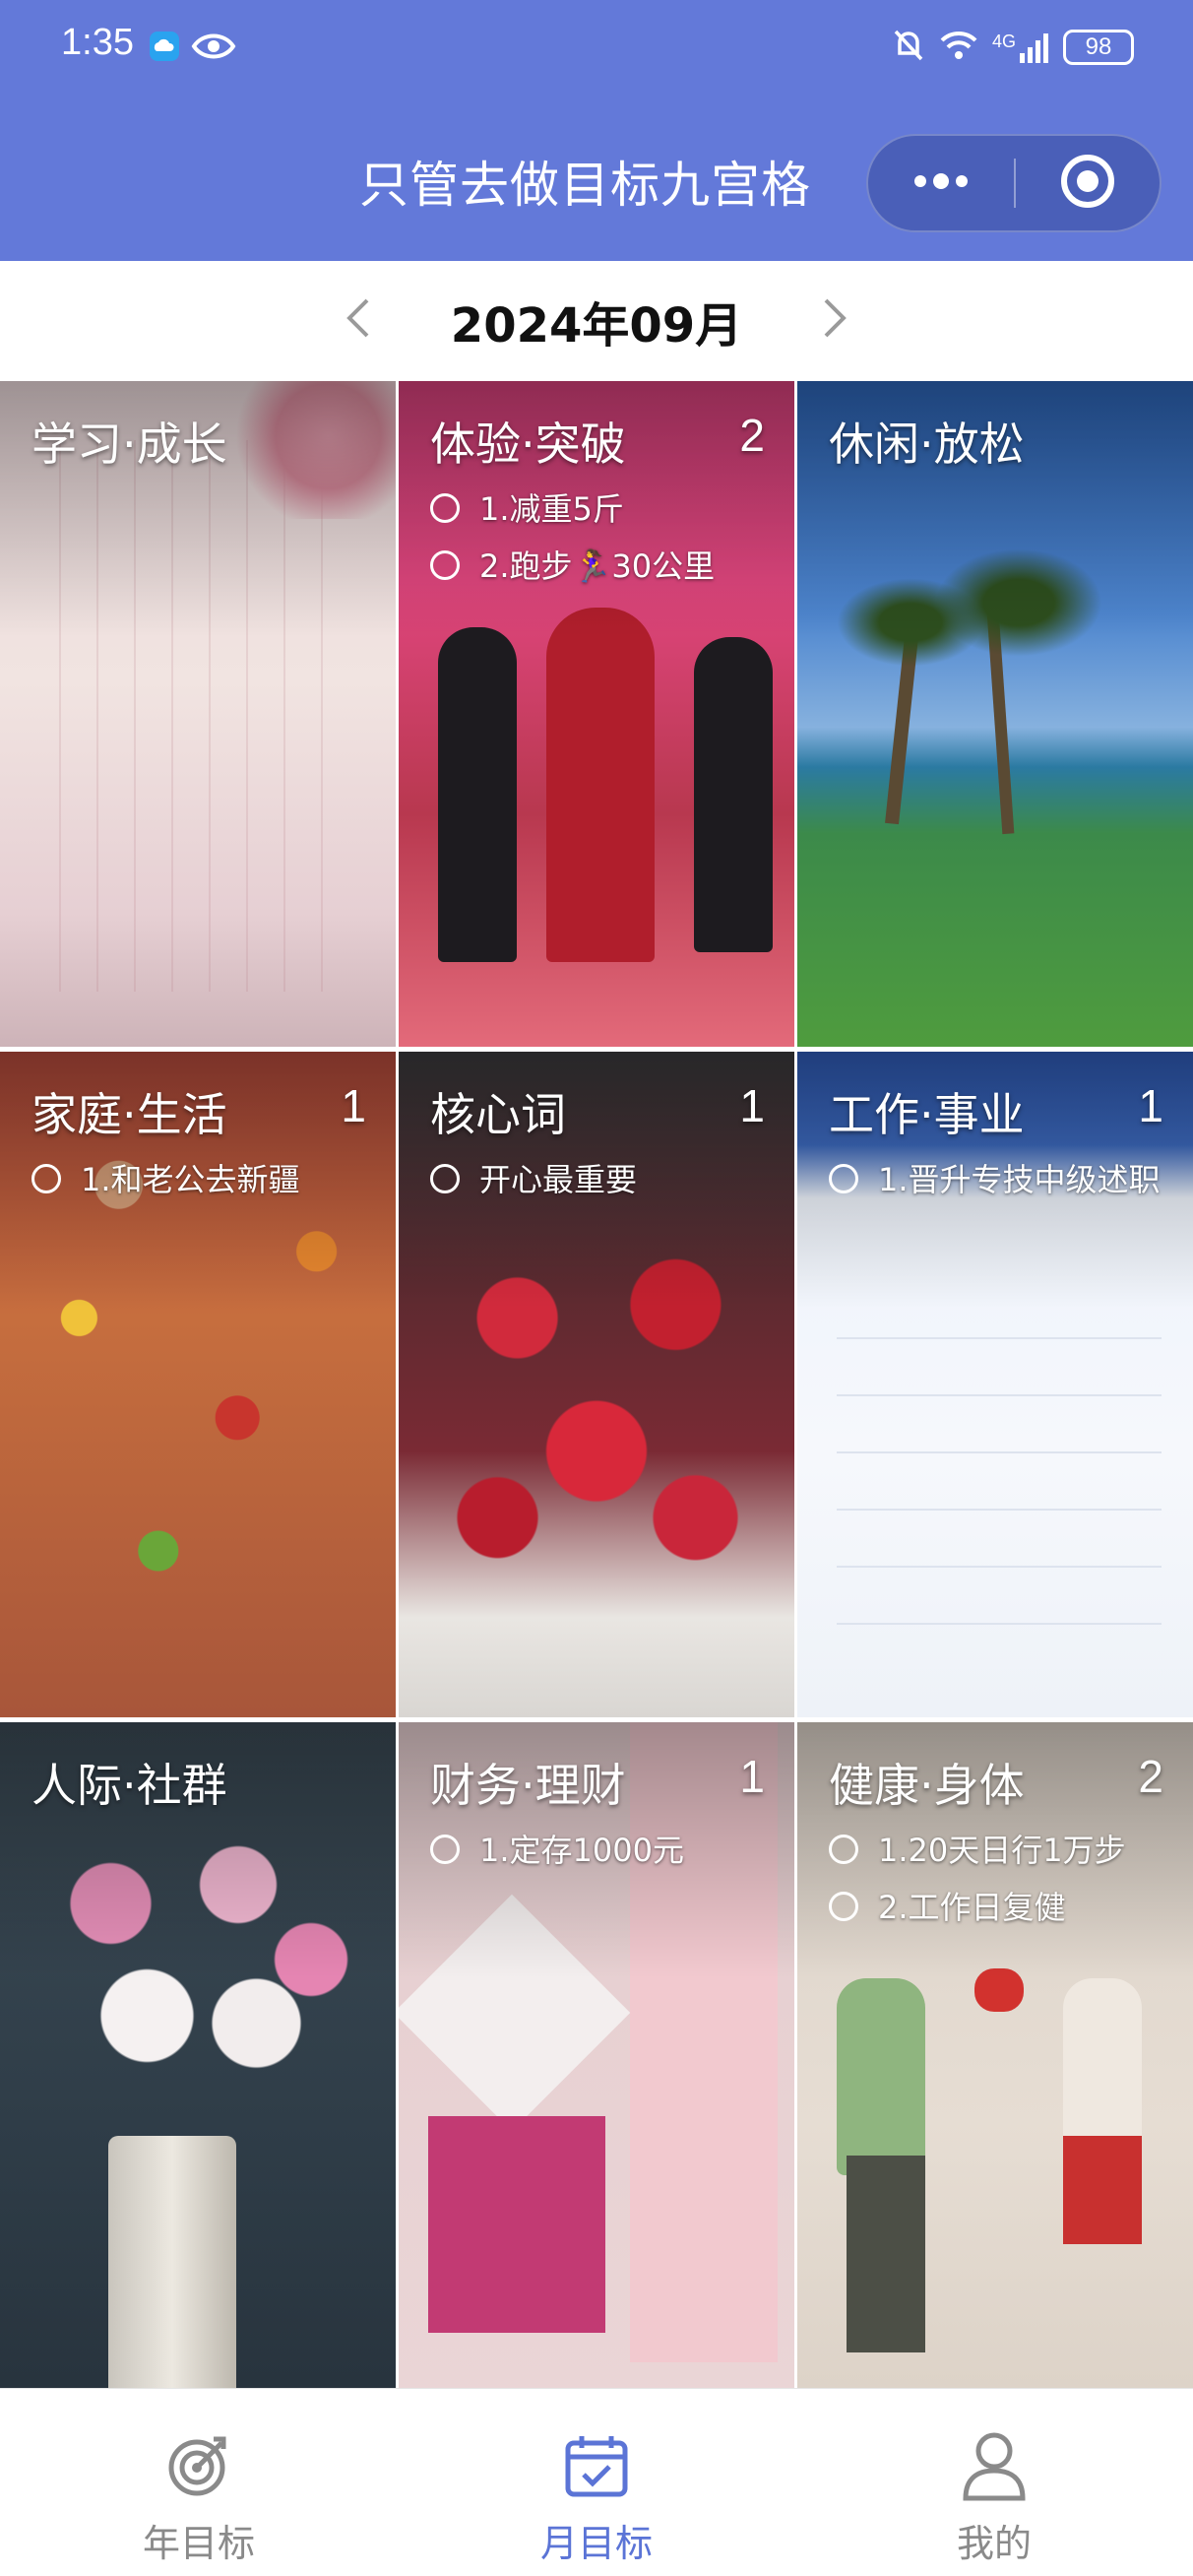 The image size is (1193, 2576). I want to click on goal-item: 2.跑步🏃‍♀️30公里, so click(602, 566).